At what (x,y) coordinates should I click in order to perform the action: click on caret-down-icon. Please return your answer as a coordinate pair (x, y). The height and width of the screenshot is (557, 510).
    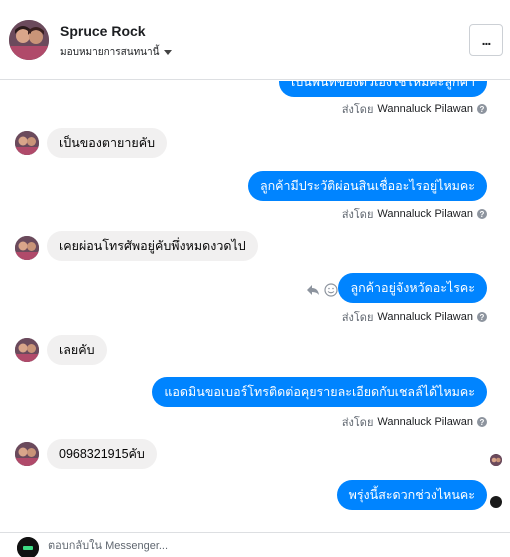
    Looking at the image, I should click on (168, 52).